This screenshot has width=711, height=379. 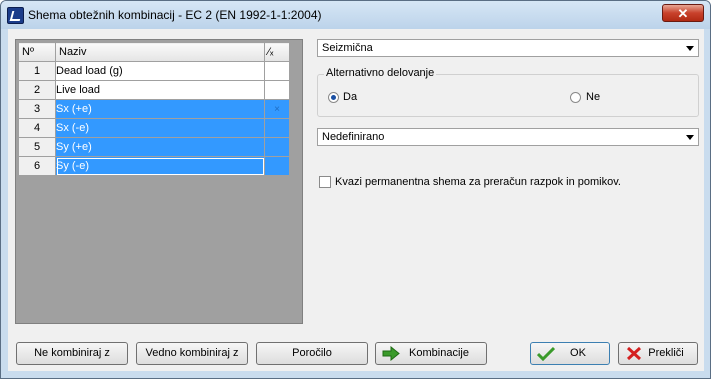 What do you see at coordinates (508, 48) in the screenshot?
I see `situation-dropdown: Seizmična` at bounding box center [508, 48].